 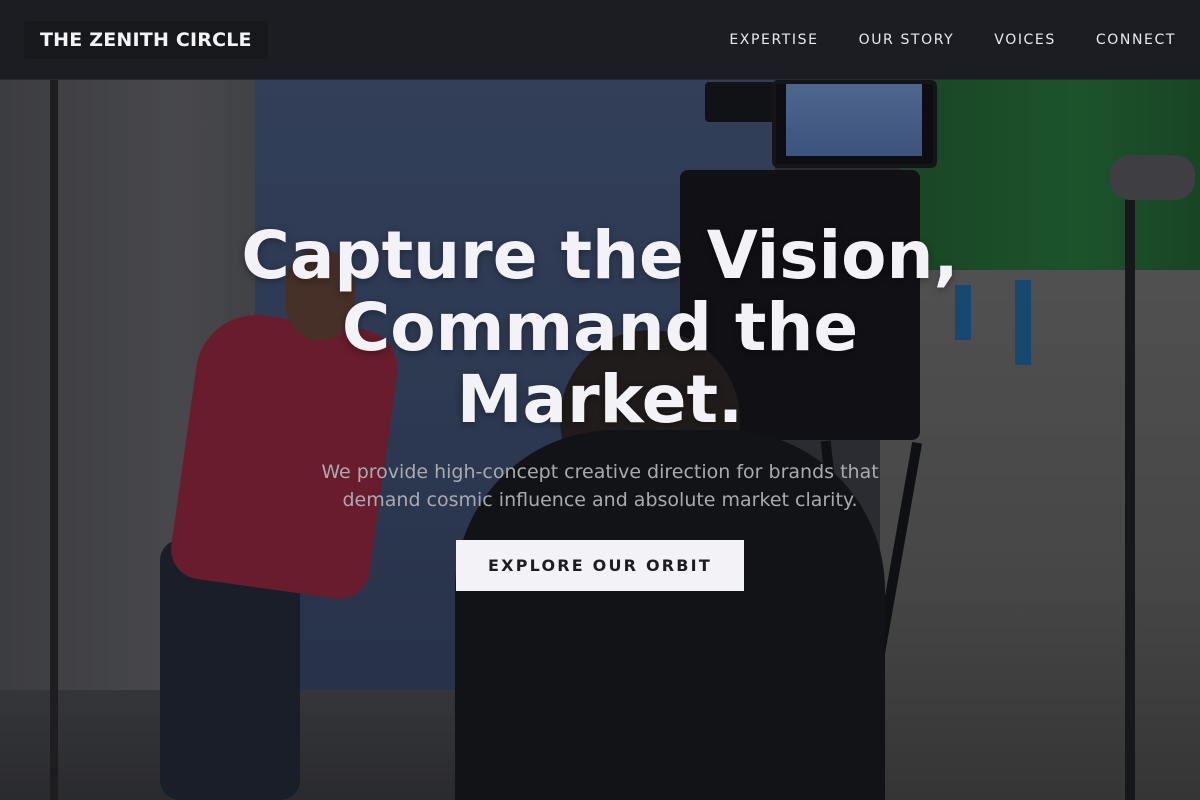 I want to click on main-nav: EXPERTISE OUR STORY VOICES CONNECT, so click(x=932, y=40).